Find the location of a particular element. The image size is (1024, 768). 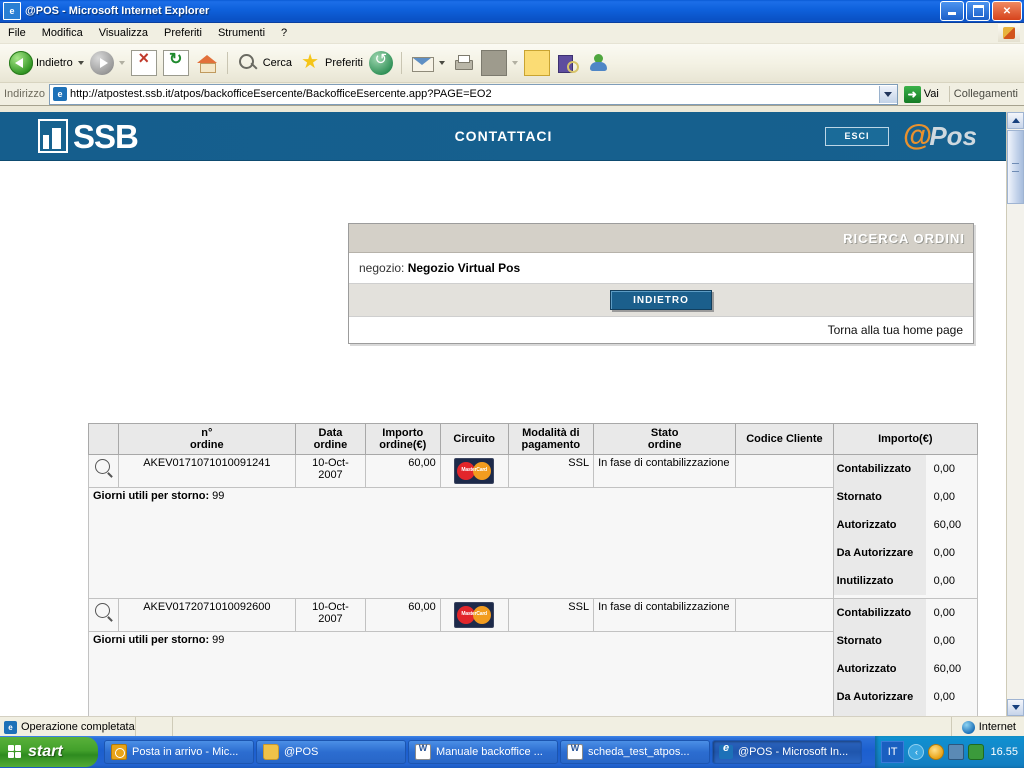

home-button is located at coordinates (207, 63).